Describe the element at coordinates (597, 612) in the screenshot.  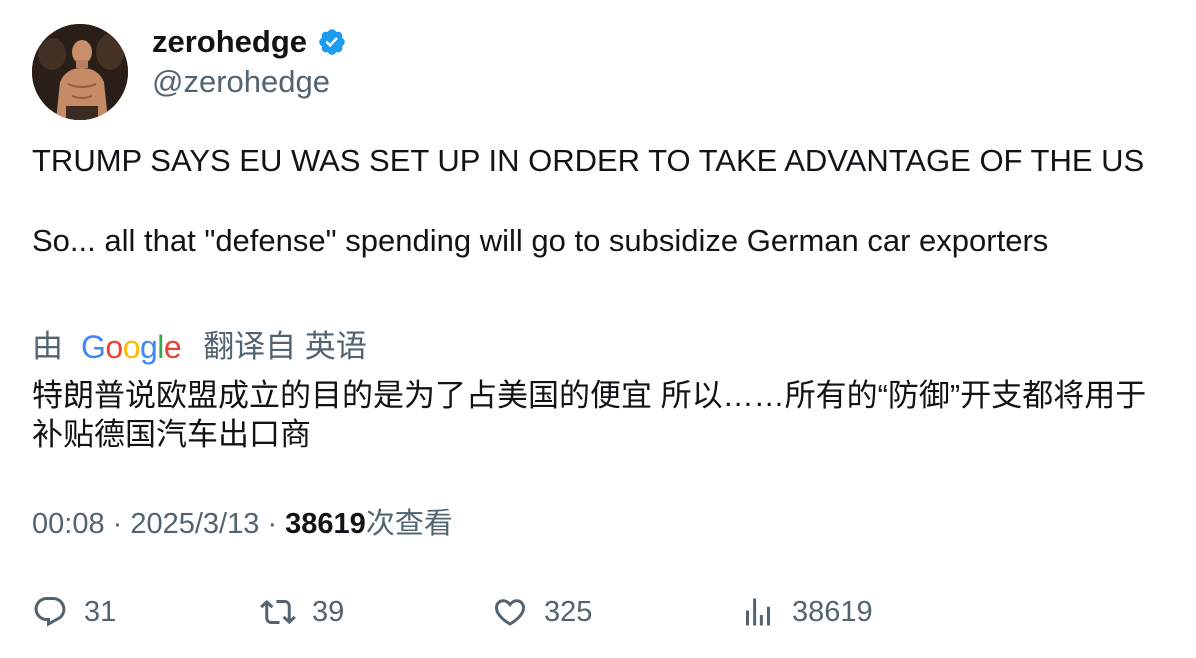
I see `action-bar: 31 39 325 38619` at that location.